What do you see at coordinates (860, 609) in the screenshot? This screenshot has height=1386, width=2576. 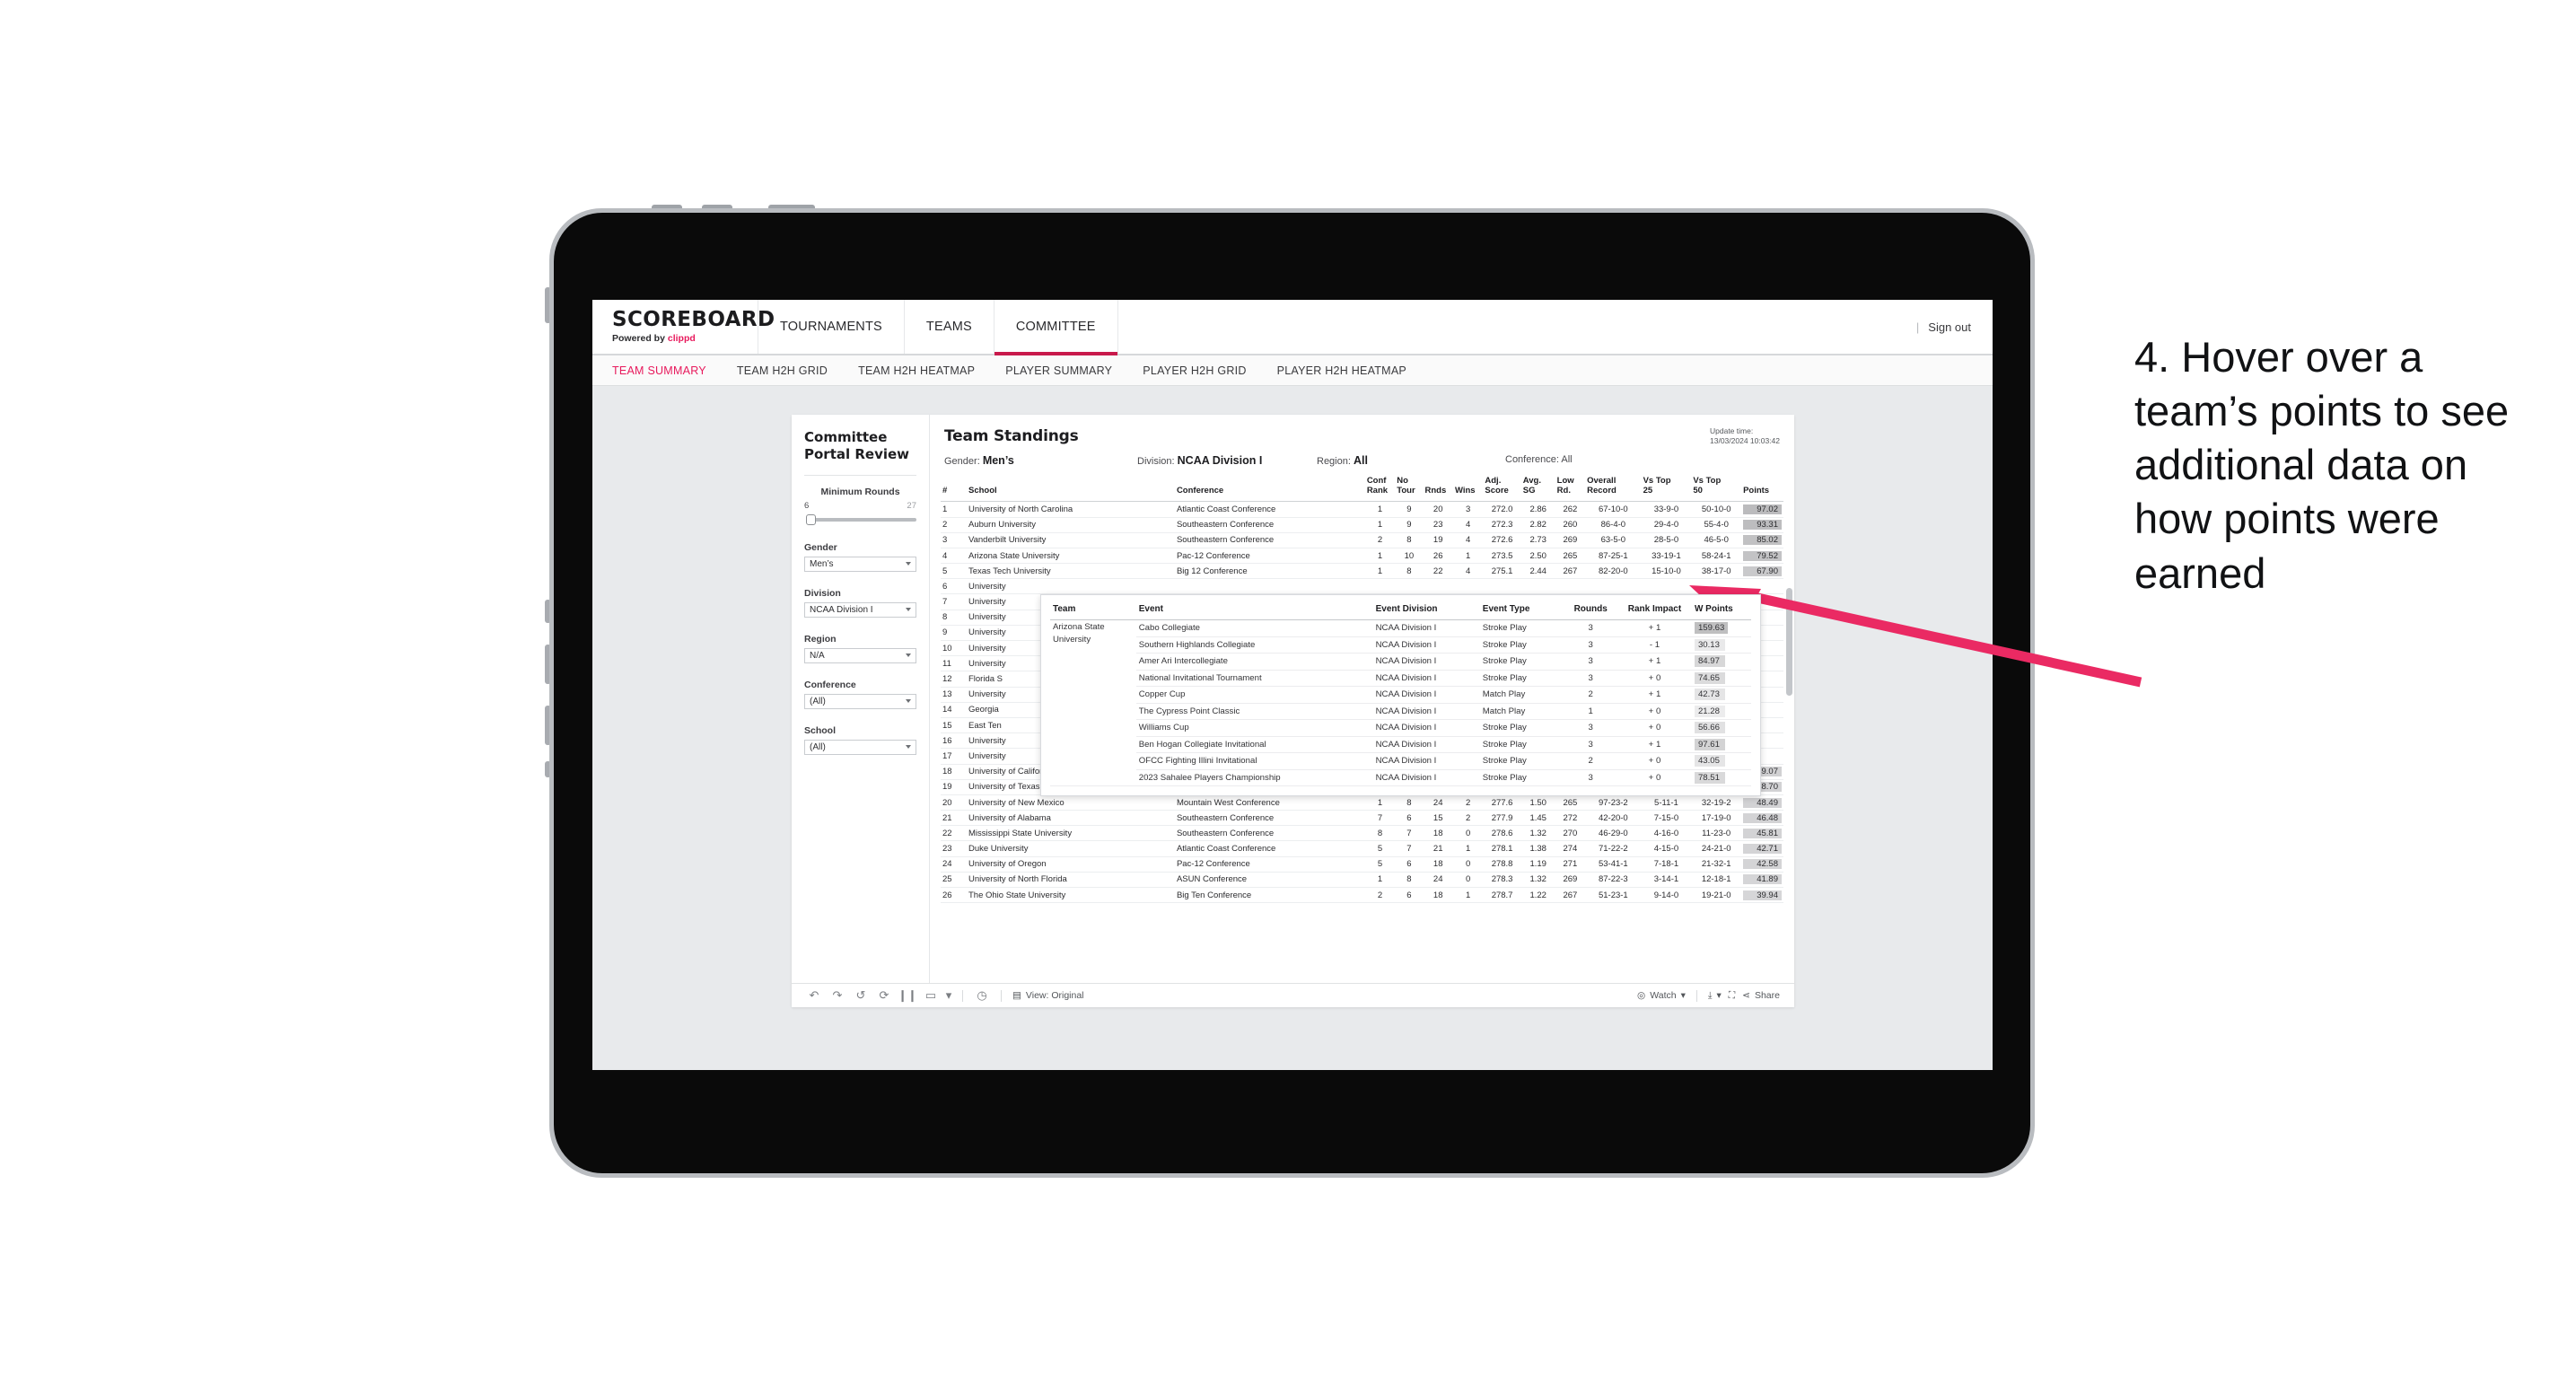 I see `division-select: NCAA Division I` at bounding box center [860, 609].